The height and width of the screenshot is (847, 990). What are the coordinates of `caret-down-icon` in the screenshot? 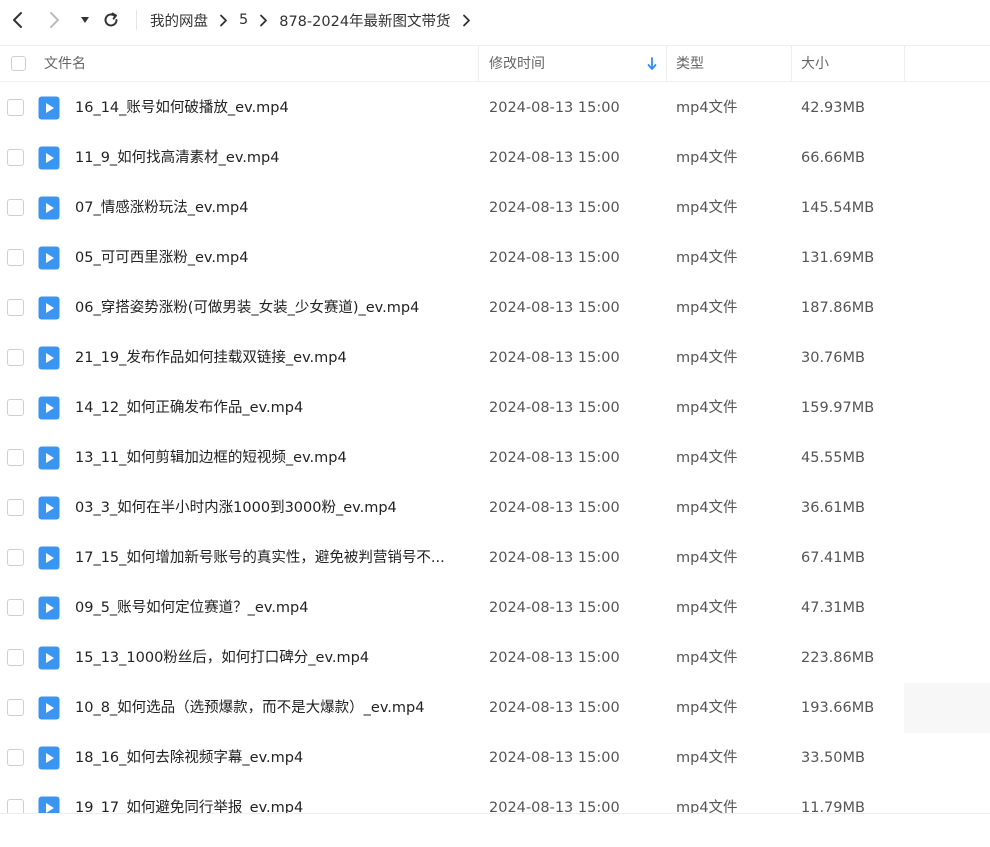 It's located at (85, 20).